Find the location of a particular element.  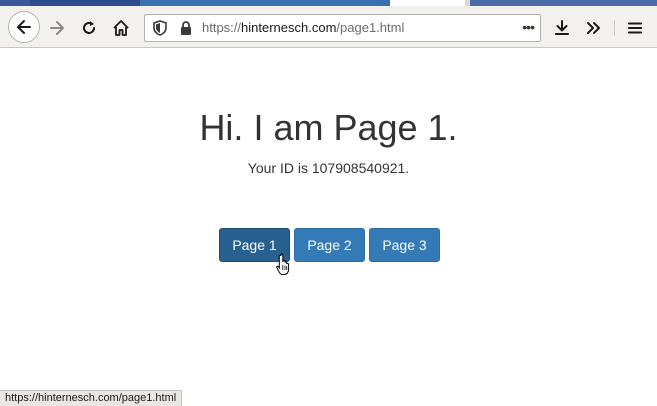

reload-button is located at coordinates (89, 28).